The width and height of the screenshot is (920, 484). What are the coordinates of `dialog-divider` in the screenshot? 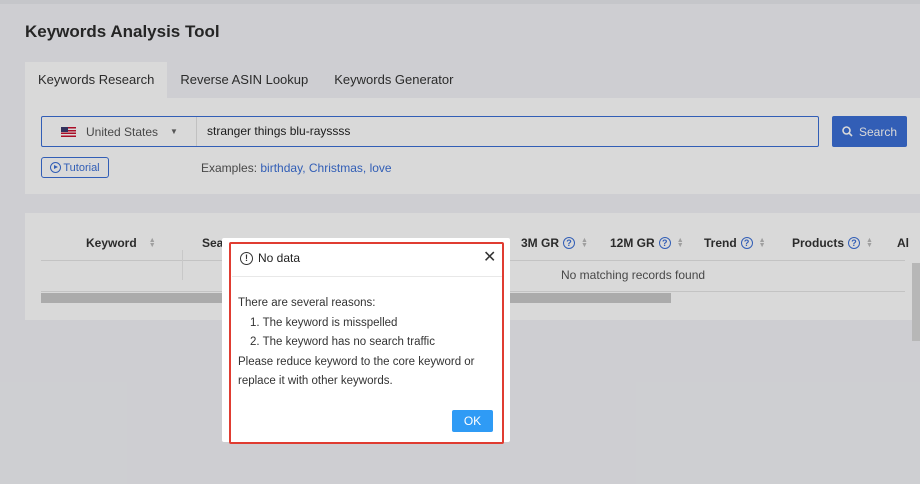 It's located at (367, 276).